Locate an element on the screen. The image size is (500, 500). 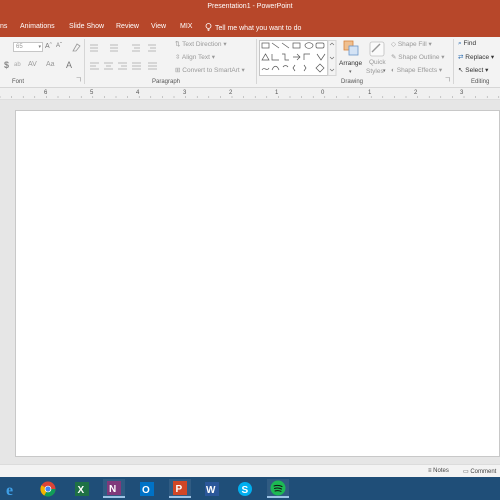
tab-mix: MIX is located at coordinates (186, 26).